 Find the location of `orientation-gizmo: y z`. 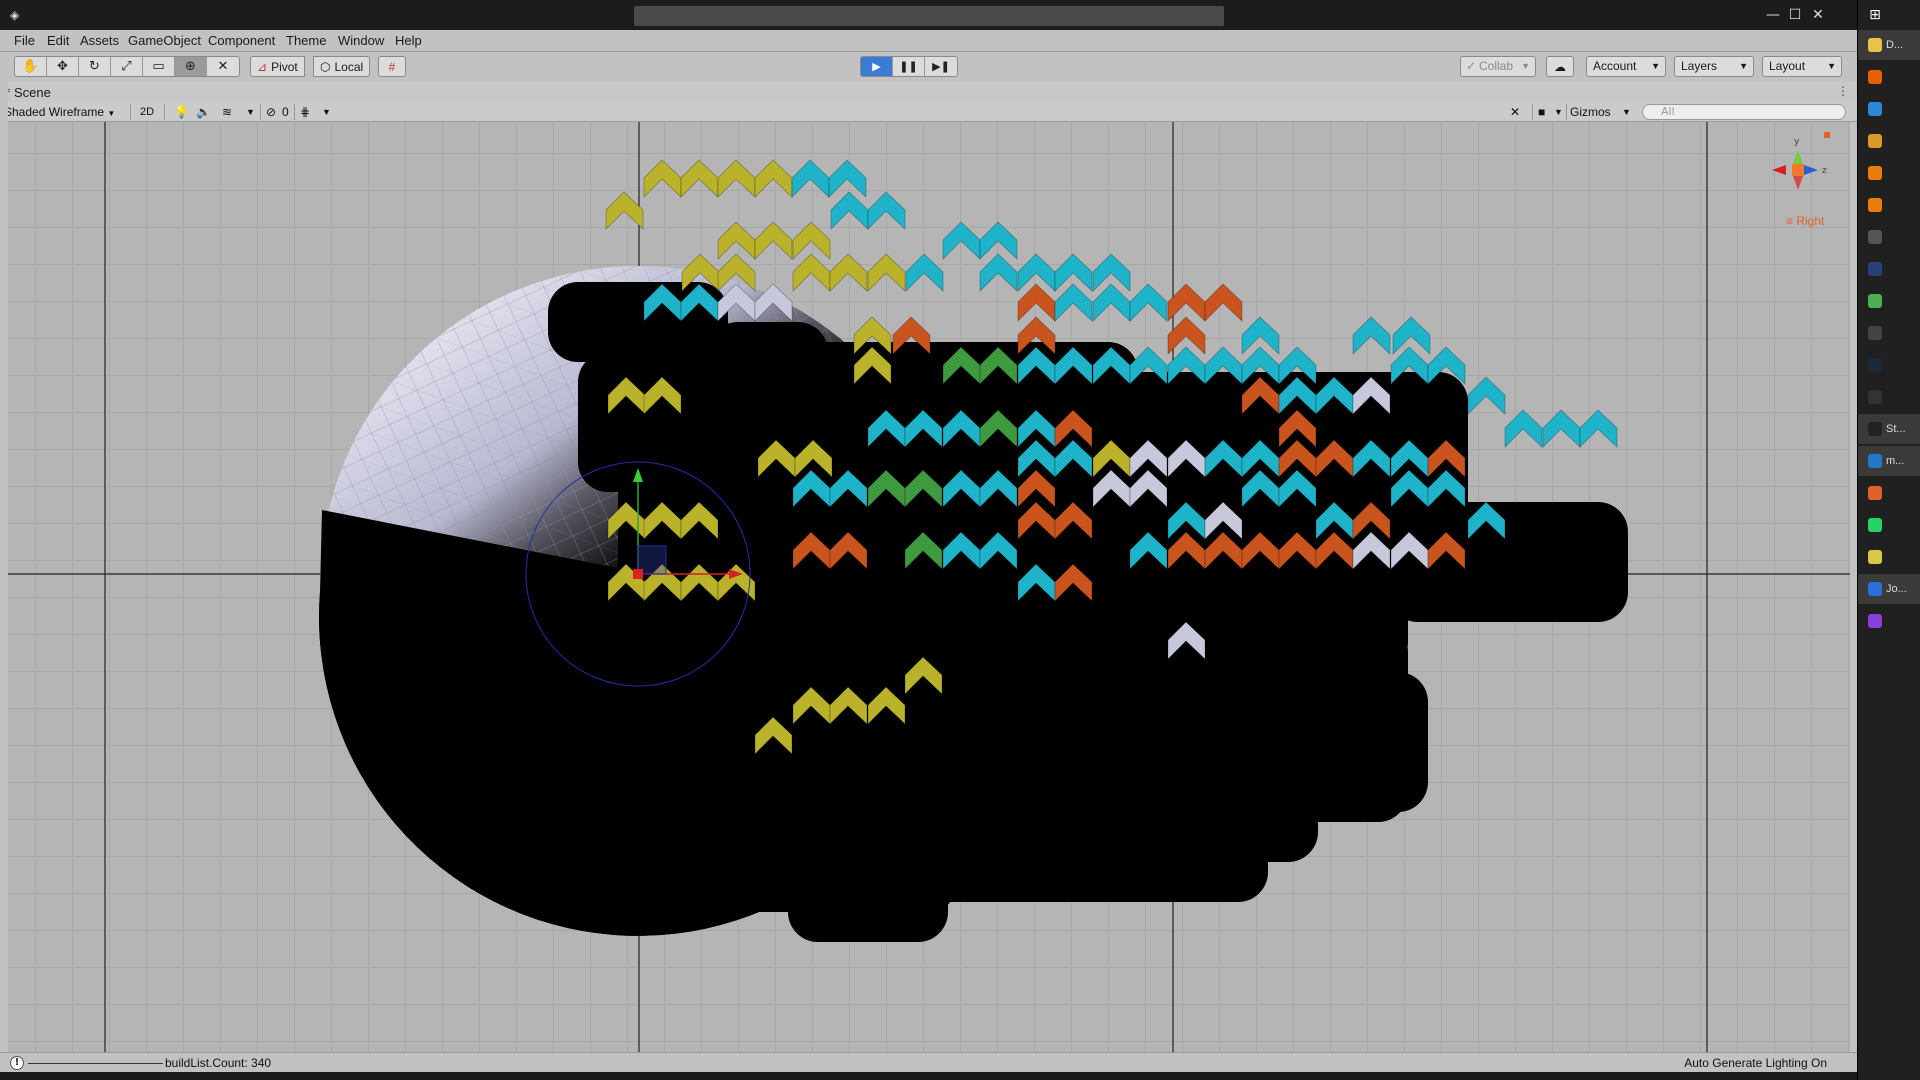

orientation-gizmo: y z is located at coordinates (1801, 161).